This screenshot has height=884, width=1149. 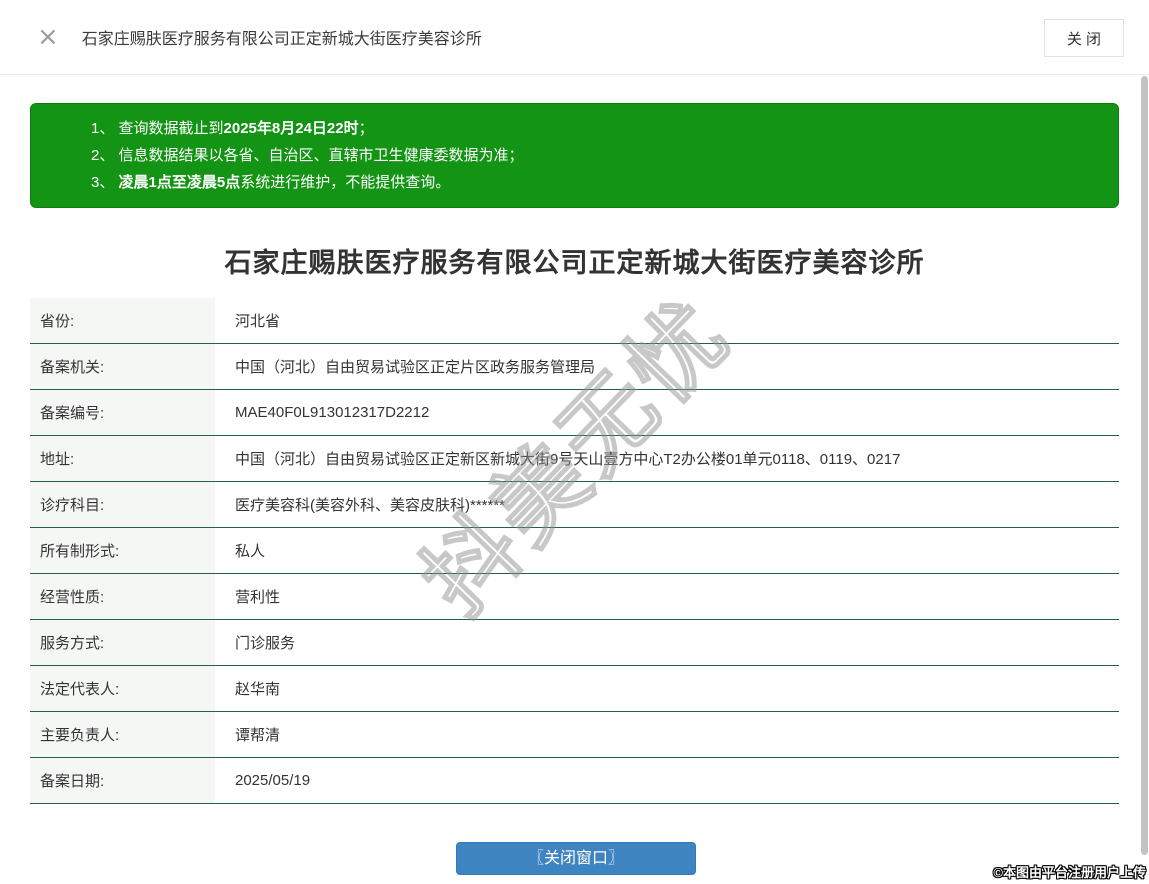 I want to click on vertical-scrollbar, so click(x=1144, y=465).